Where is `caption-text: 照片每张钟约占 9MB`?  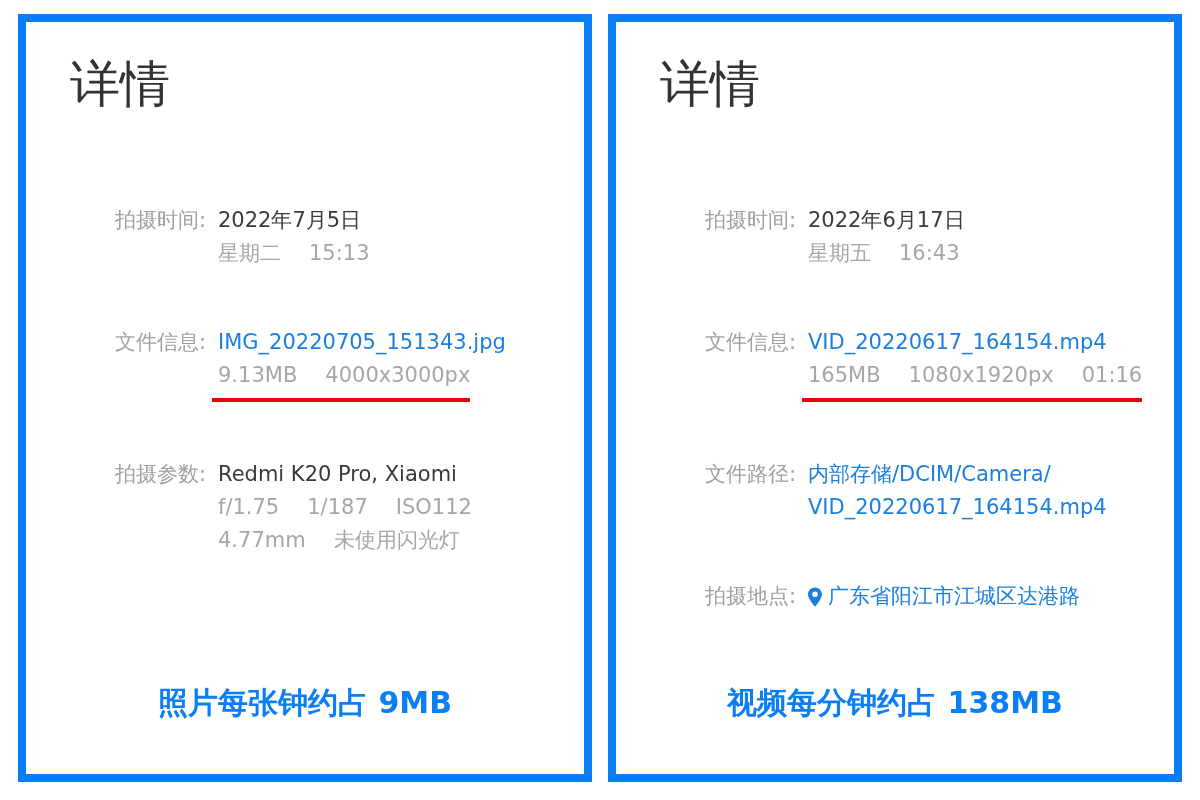 caption-text: 照片每张钟约占 9MB is located at coordinates (304, 703).